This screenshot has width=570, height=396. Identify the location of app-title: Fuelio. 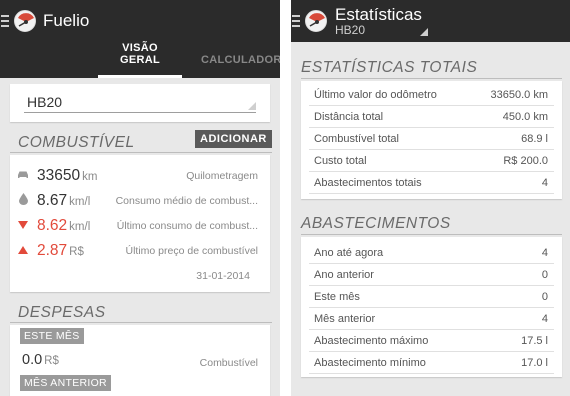
(66, 20).